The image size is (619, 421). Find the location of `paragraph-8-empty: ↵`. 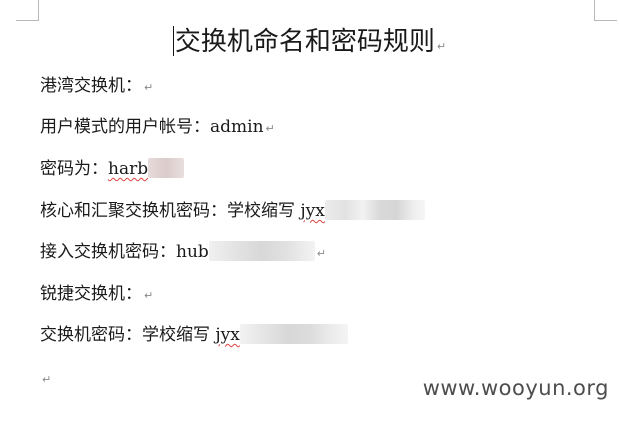

paragraph-8-empty: ↵ is located at coordinates (45, 379).